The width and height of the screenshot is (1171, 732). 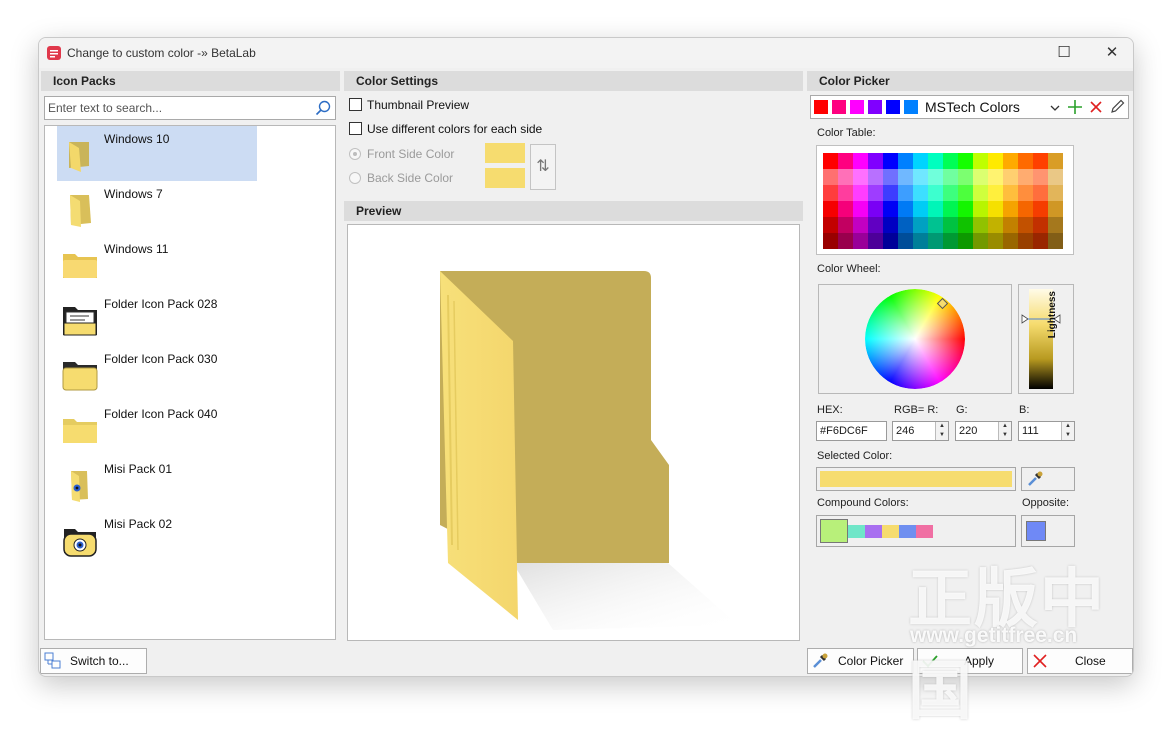 What do you see at coordinates (1075, 107) in the screenshot?
I see `add-icon` at bounding box center [1075, 107].